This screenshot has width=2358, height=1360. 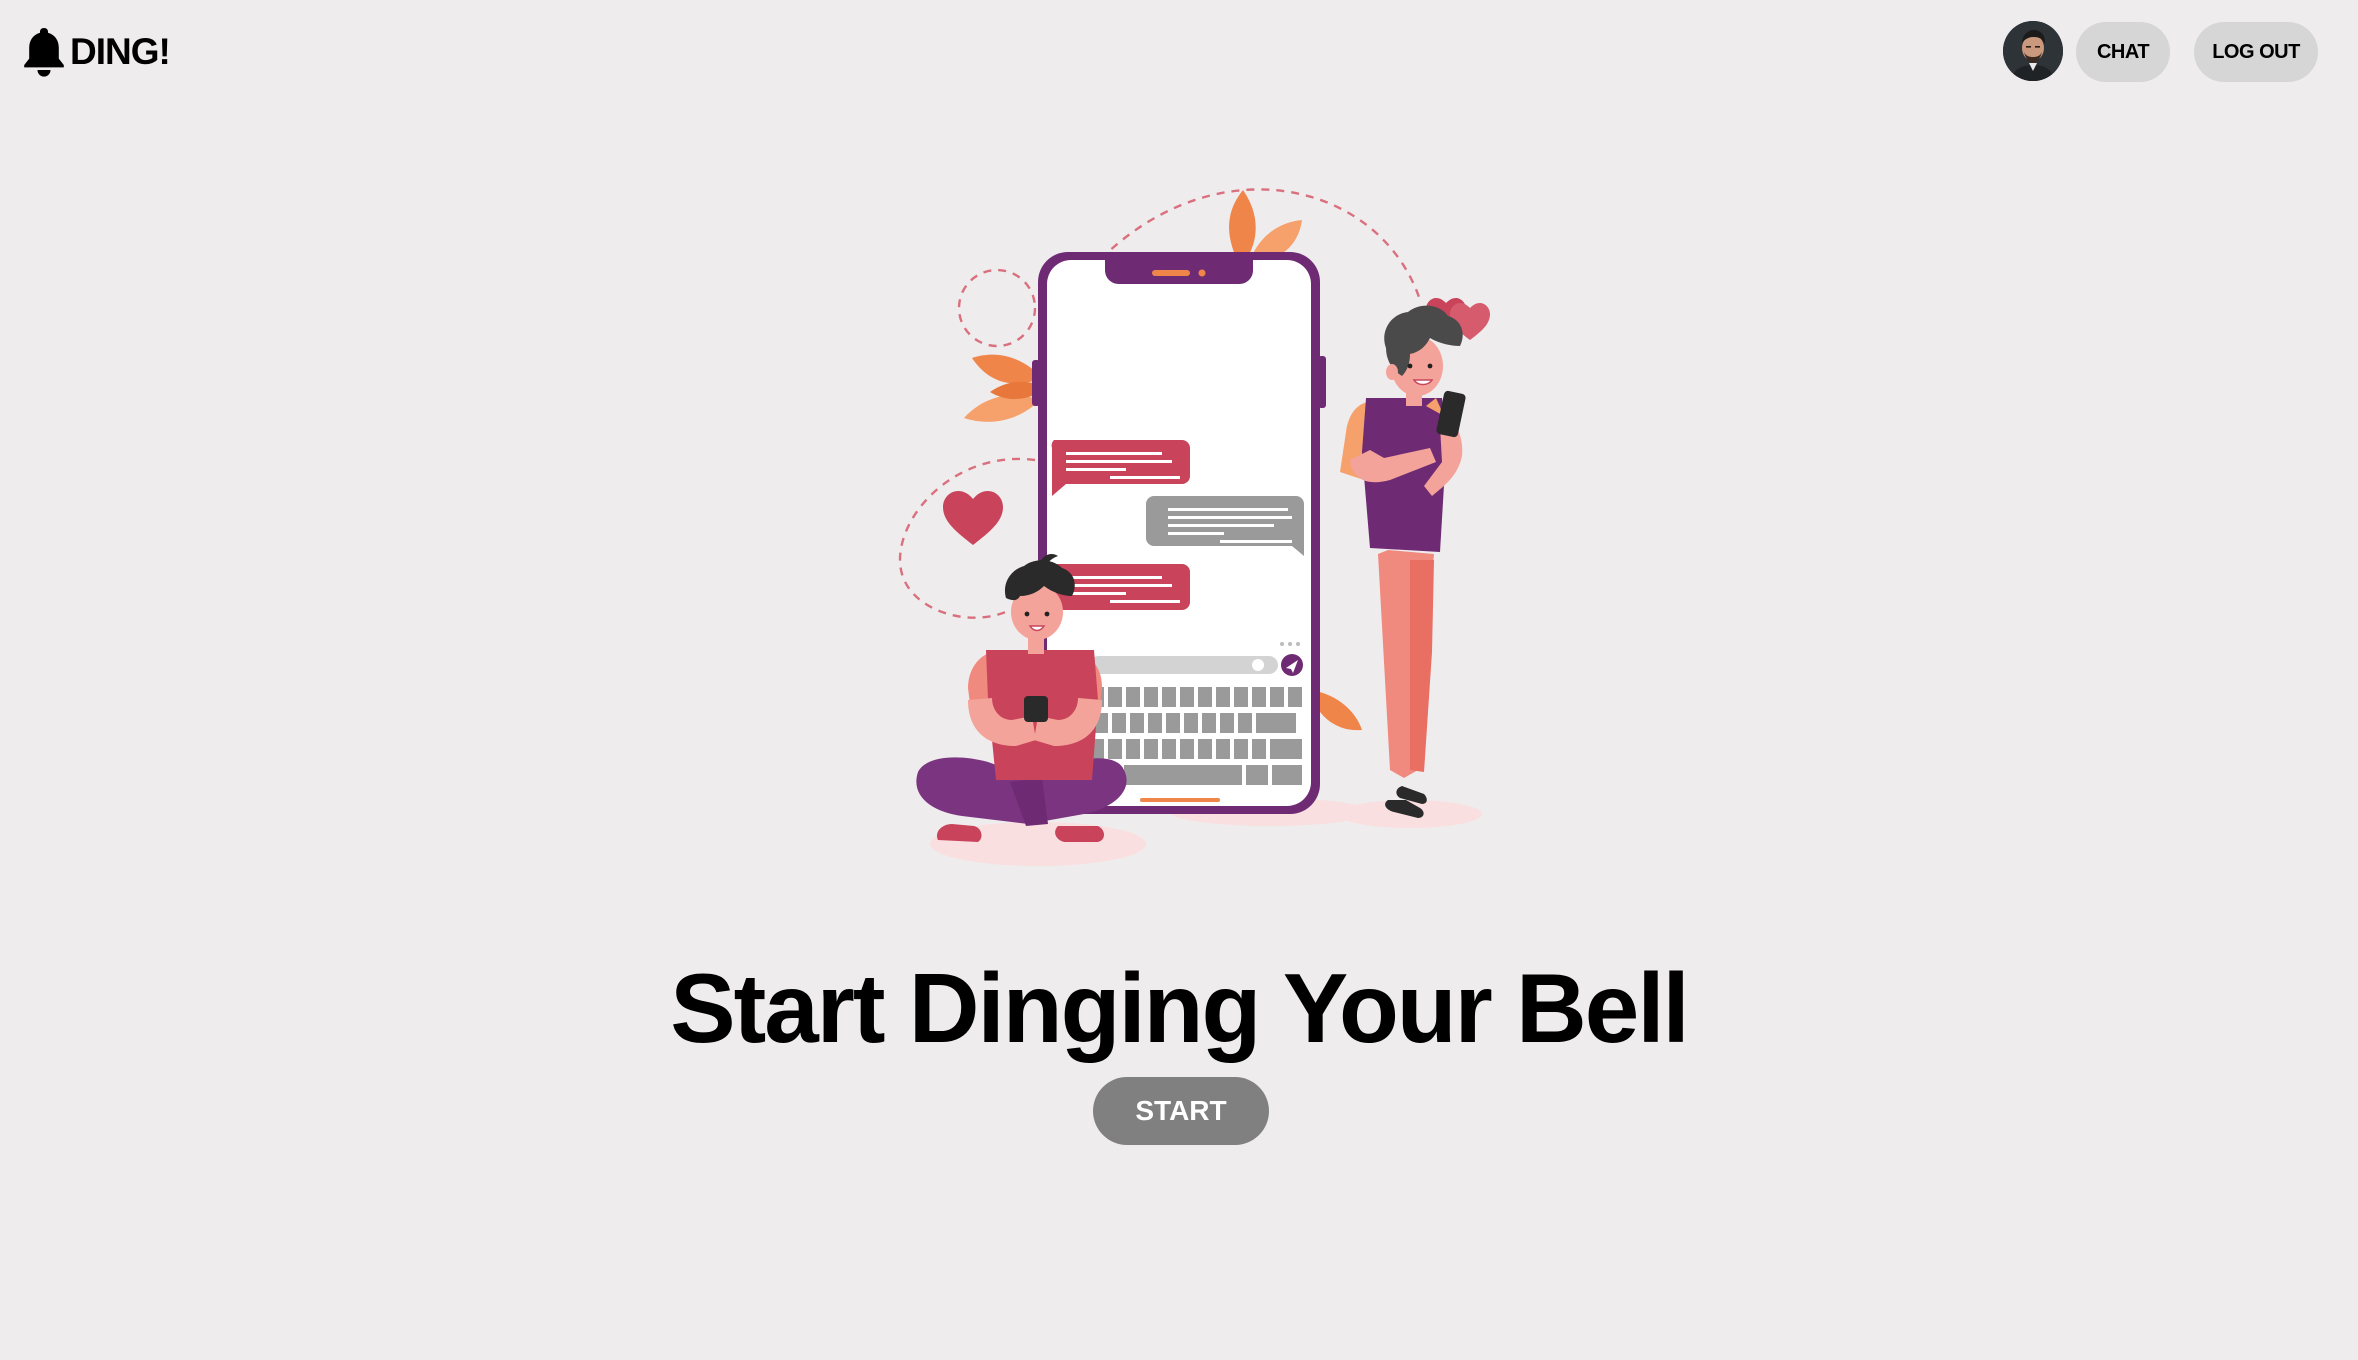 I want to click on brand-logo: DING!, so click(x=96, y=52).